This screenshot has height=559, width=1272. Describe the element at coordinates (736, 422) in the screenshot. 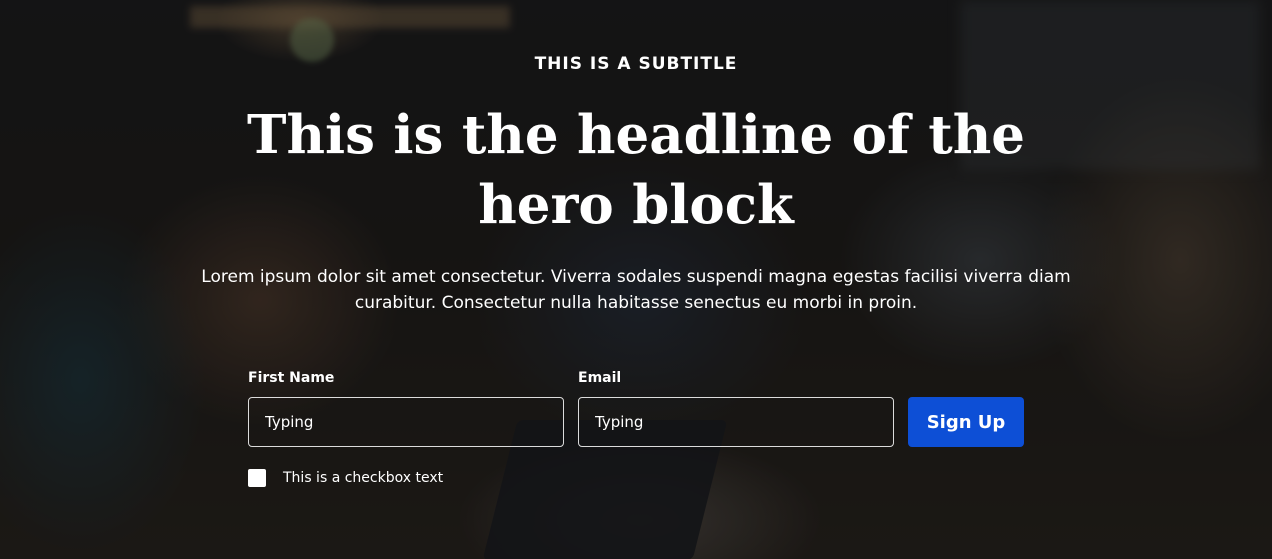

I see `email-input` at that location.